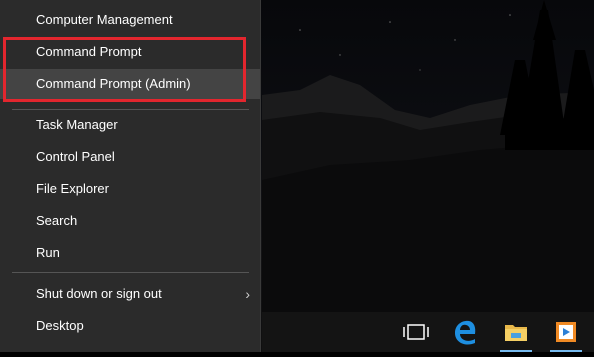 This screenshot has height=357, width=594. What do you see at coordinates (130, 221) in the screenshot?
I see `menu-item-search: Search` at bounding box center [130, 221].